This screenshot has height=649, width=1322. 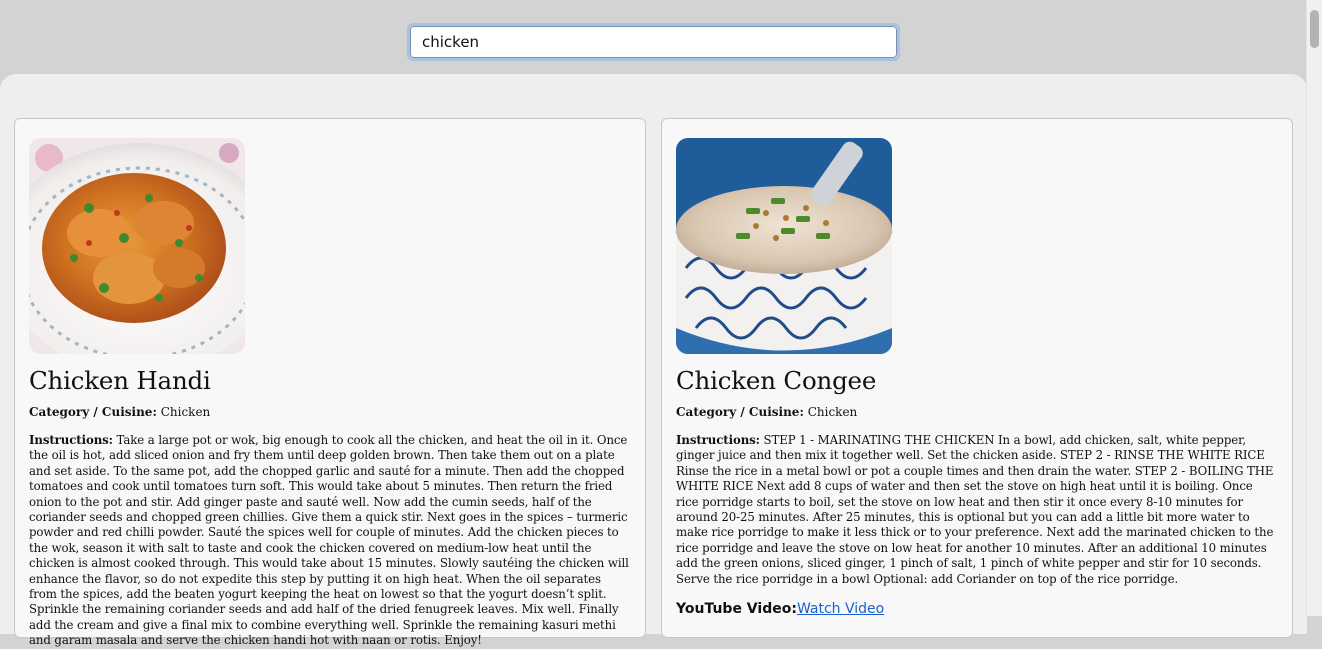 I want to click on watch-video-link: Watch Video, so click(x=840, y=609).